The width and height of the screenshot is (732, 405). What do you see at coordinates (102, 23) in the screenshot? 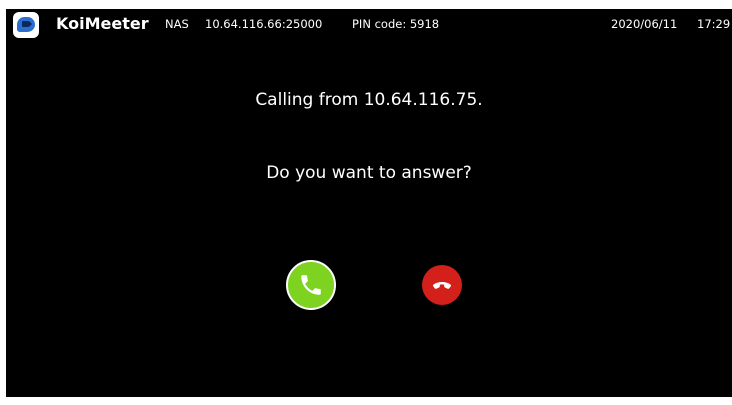
I see `app-name: KoiMeeter` at bounding box center [102, 23].